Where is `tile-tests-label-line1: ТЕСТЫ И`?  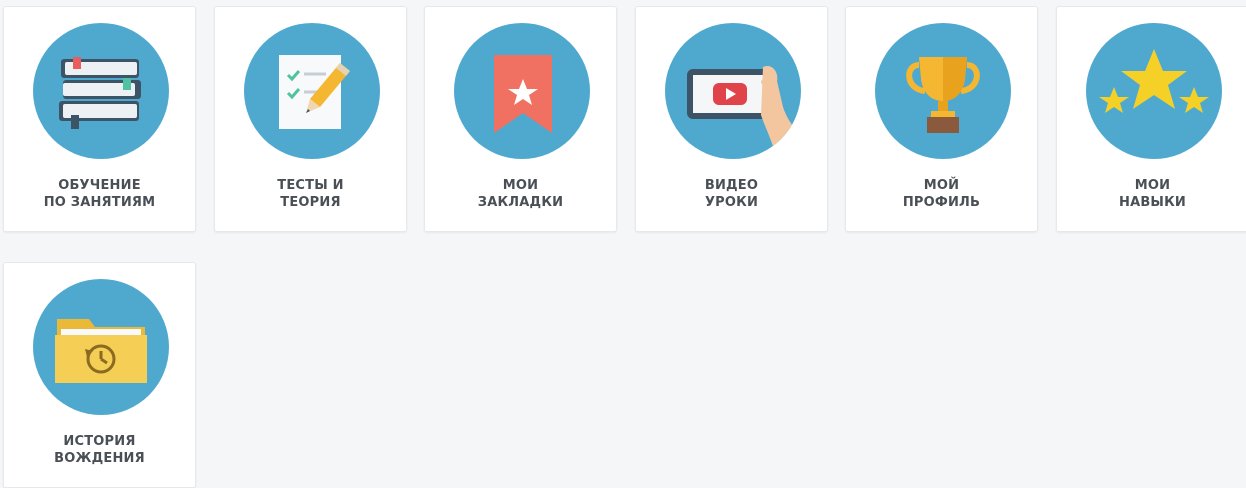
tile-tests-label-line1: ТЕСТЫ И is located at coordinates (310, 185).